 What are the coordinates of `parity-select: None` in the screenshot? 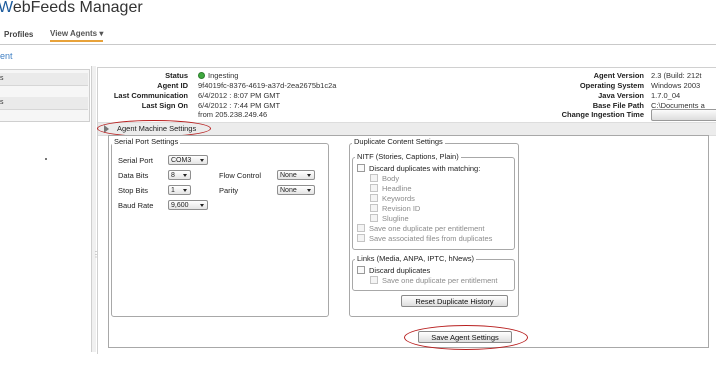 It's located at (296, 190).